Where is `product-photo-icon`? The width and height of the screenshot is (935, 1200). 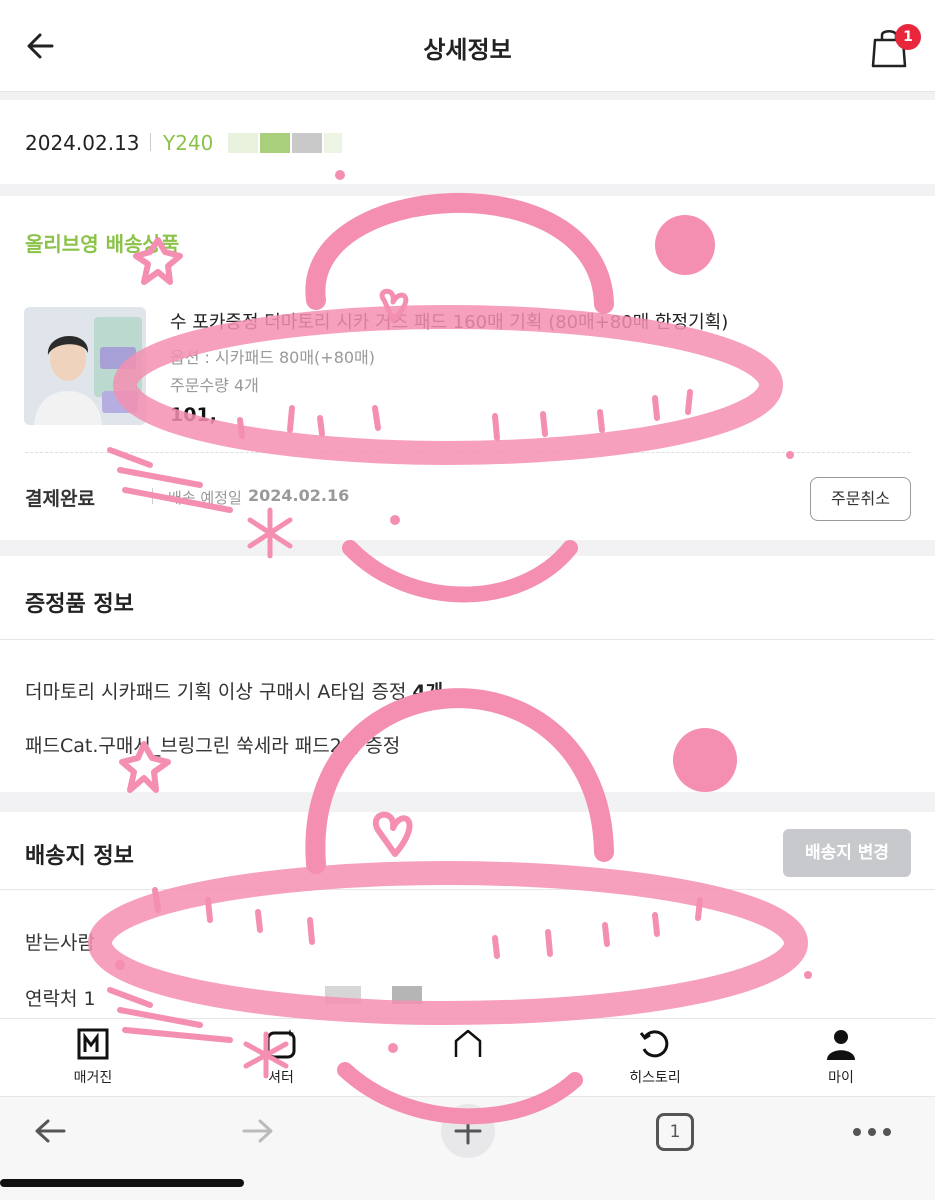
product-photo-icon is located at coordinates (85, 366).